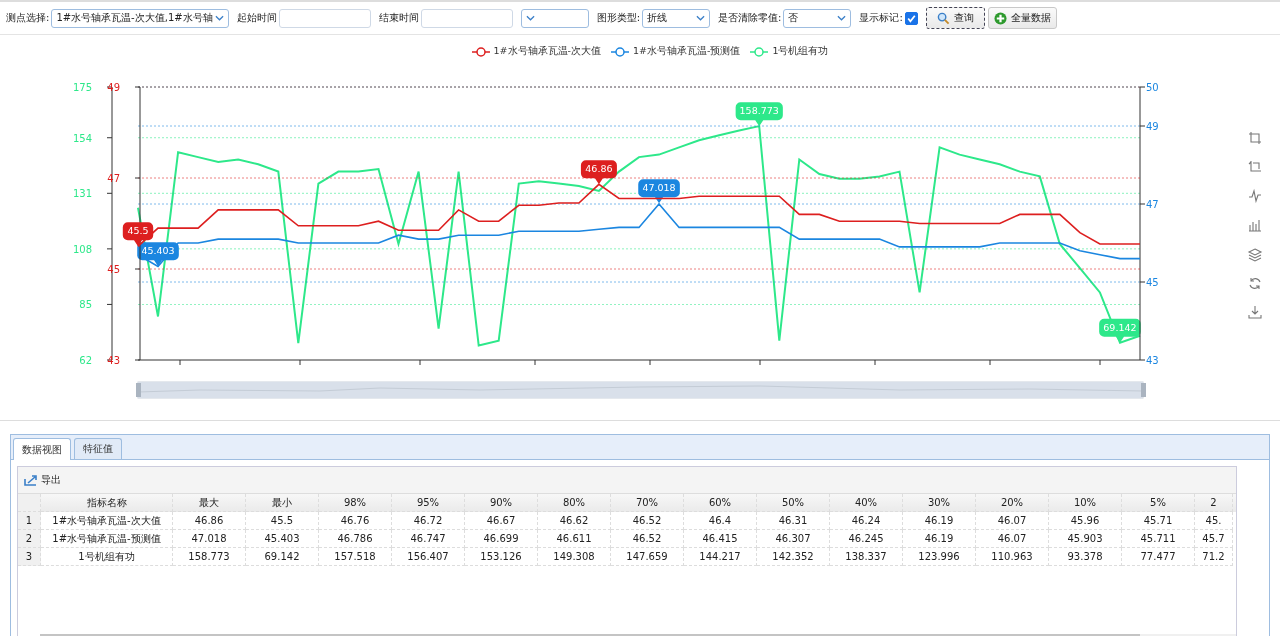 The width and height of the screenshot is (1280, 636). I want to click on column-header: 最大, so click(209, 503).